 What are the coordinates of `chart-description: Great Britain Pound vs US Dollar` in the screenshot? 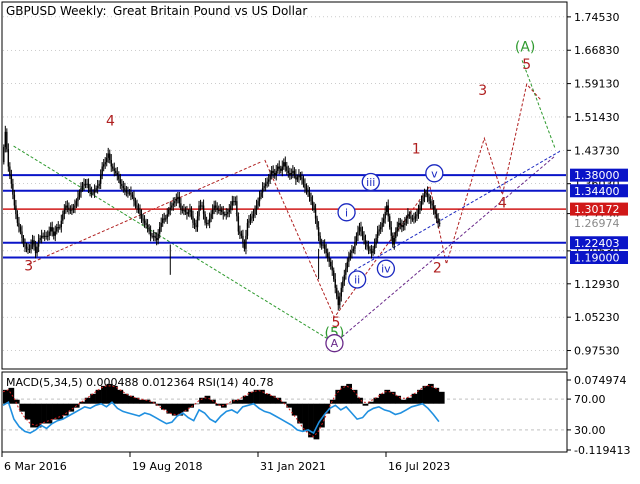 It's located at (210, 11).